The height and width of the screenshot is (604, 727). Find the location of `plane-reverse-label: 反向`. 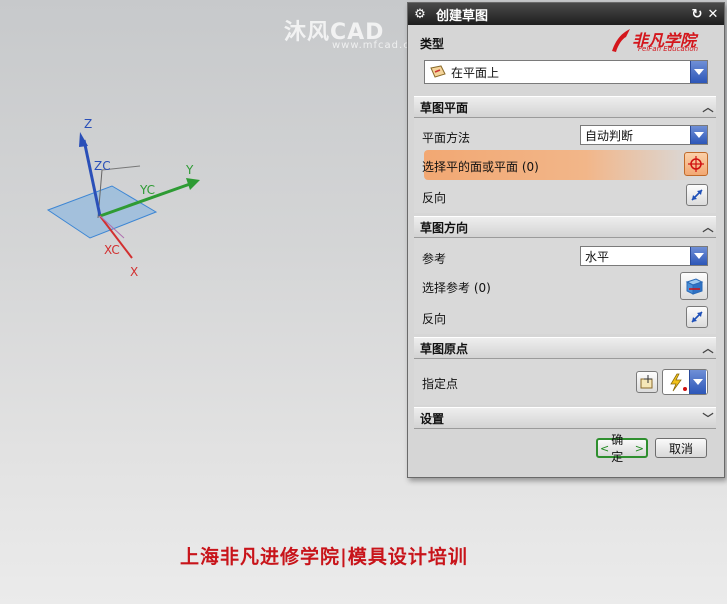

plane-reverse-label: 反向 is located at coordinates (434, 198).